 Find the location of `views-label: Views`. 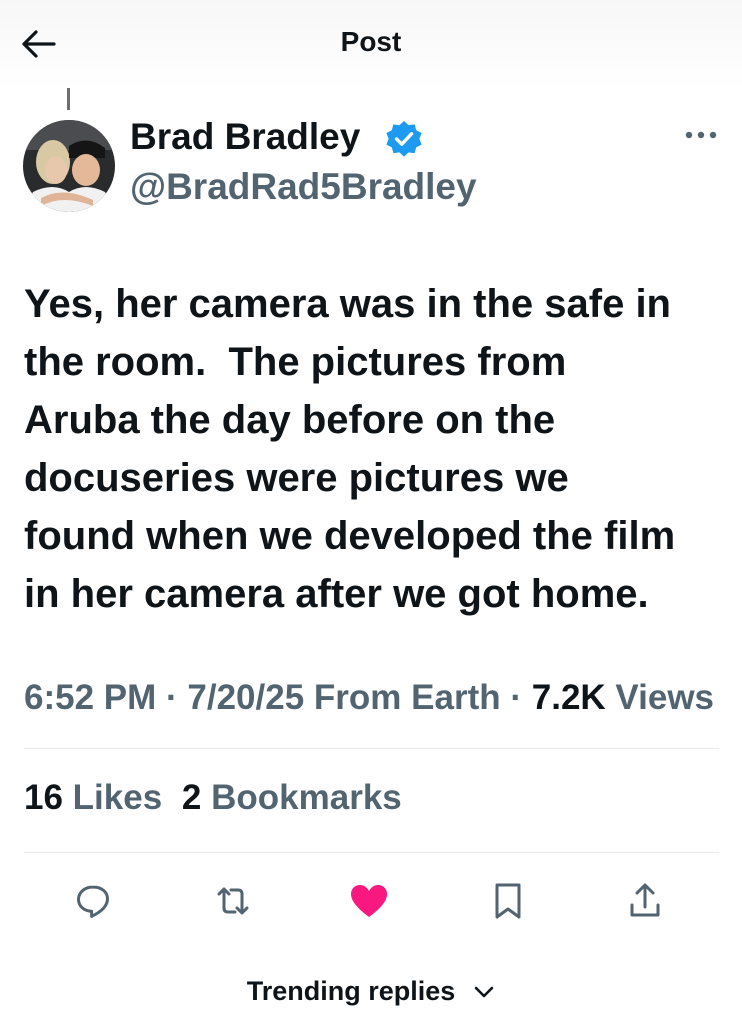

views-label: Views is located at coordinates (665, 697).